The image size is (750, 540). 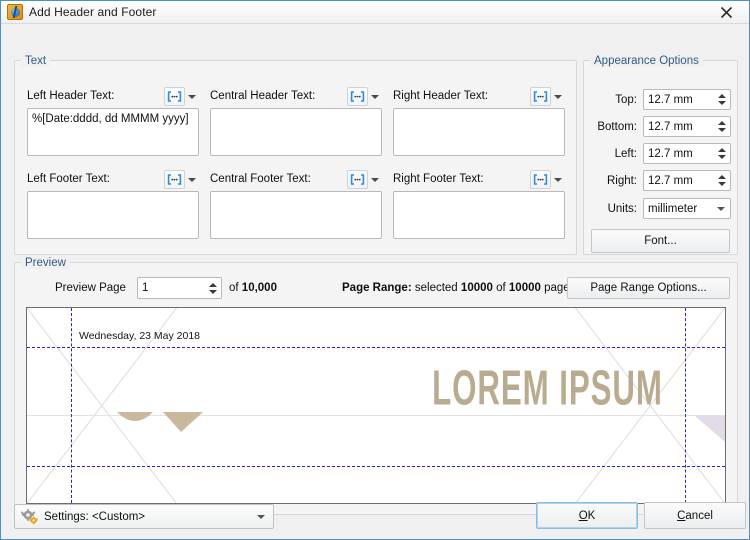 I want to click on dialog-footer: Settings: <Custom> OK Cancel, so click(x=375, y=517).